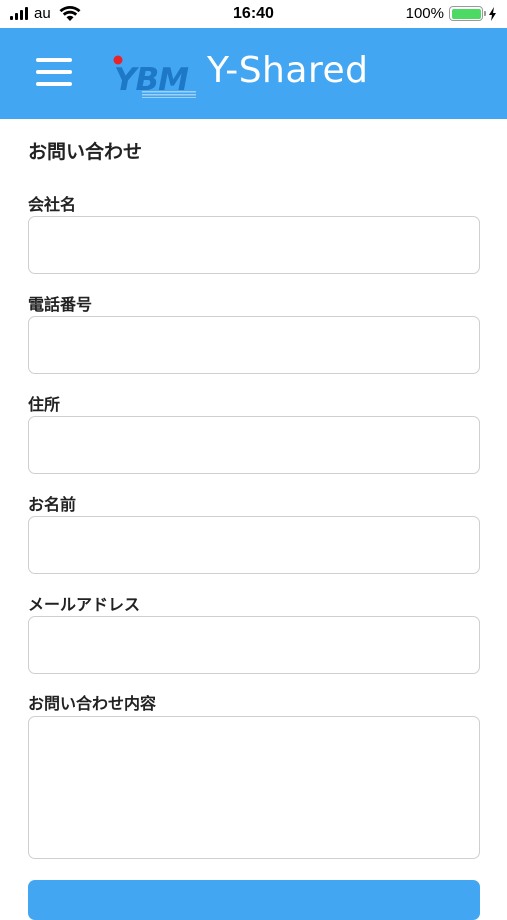 Image resolution: width=507 pixels, height=920 pixels. I want to click on inquiry-content-label: お問い合わせ内容, so click(92, 703).